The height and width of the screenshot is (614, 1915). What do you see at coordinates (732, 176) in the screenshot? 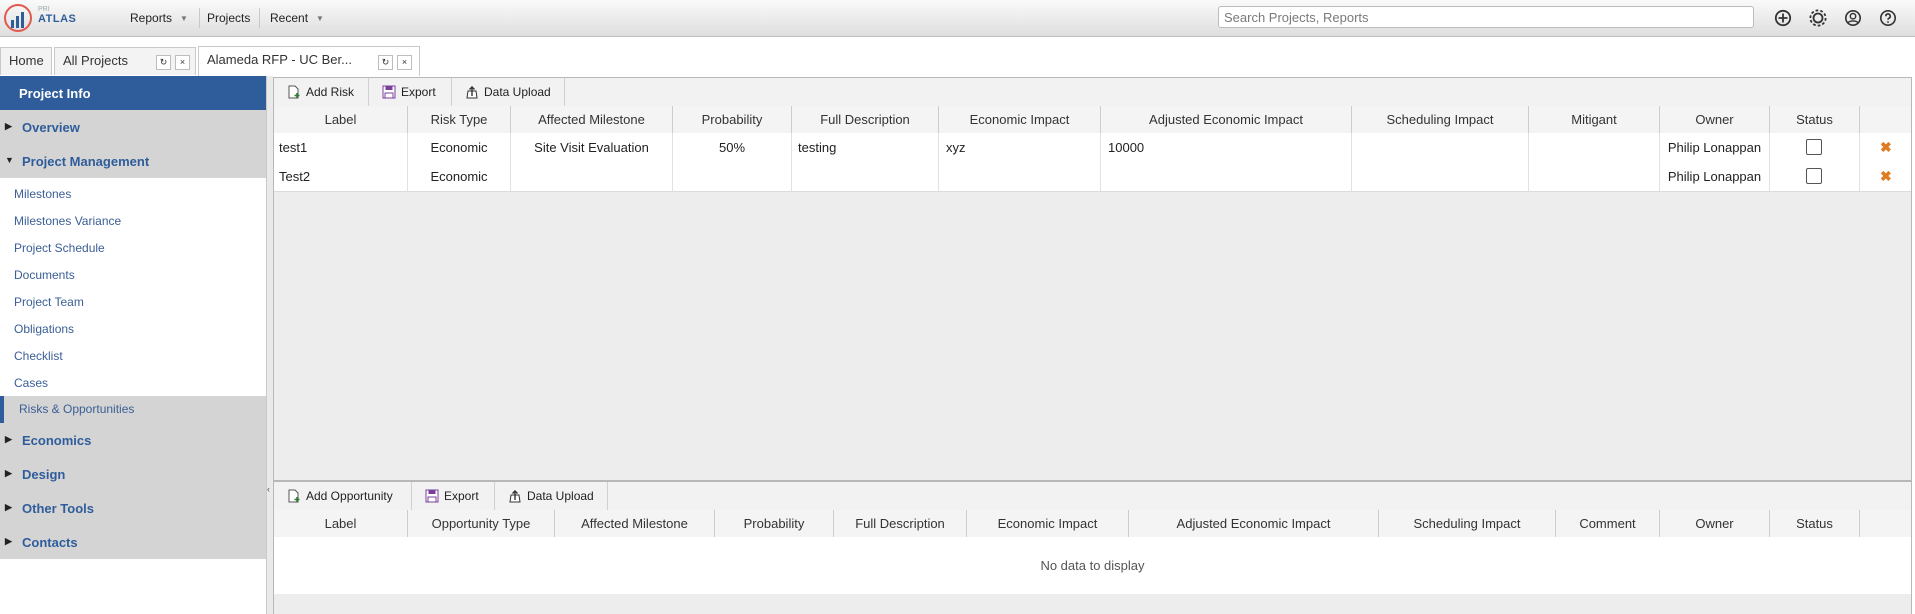
I see `cell-probability` at bounding box center [732, 176].